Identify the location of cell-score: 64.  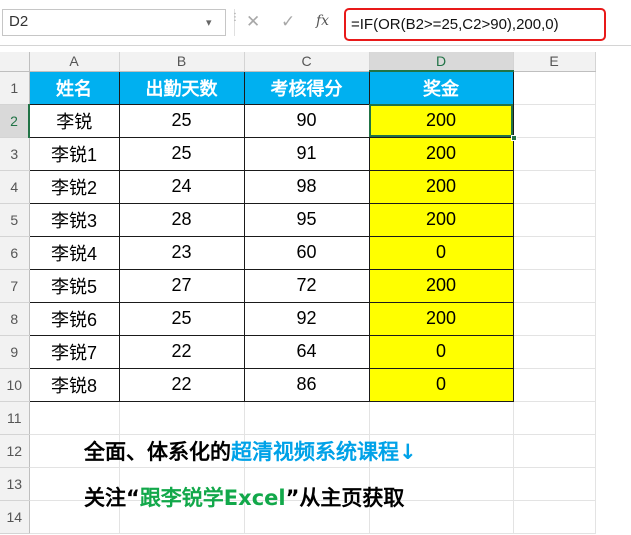
(306, 351).